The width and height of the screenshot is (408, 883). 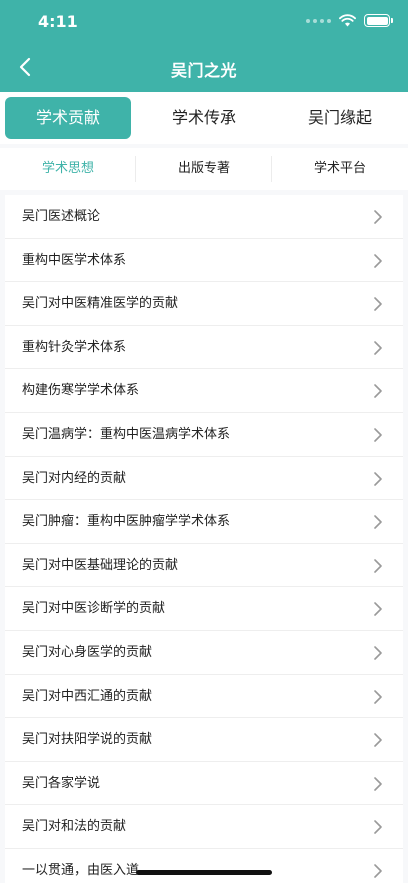 I want to click on subtab-publications: 出版专著, so click(x=204, y=169).